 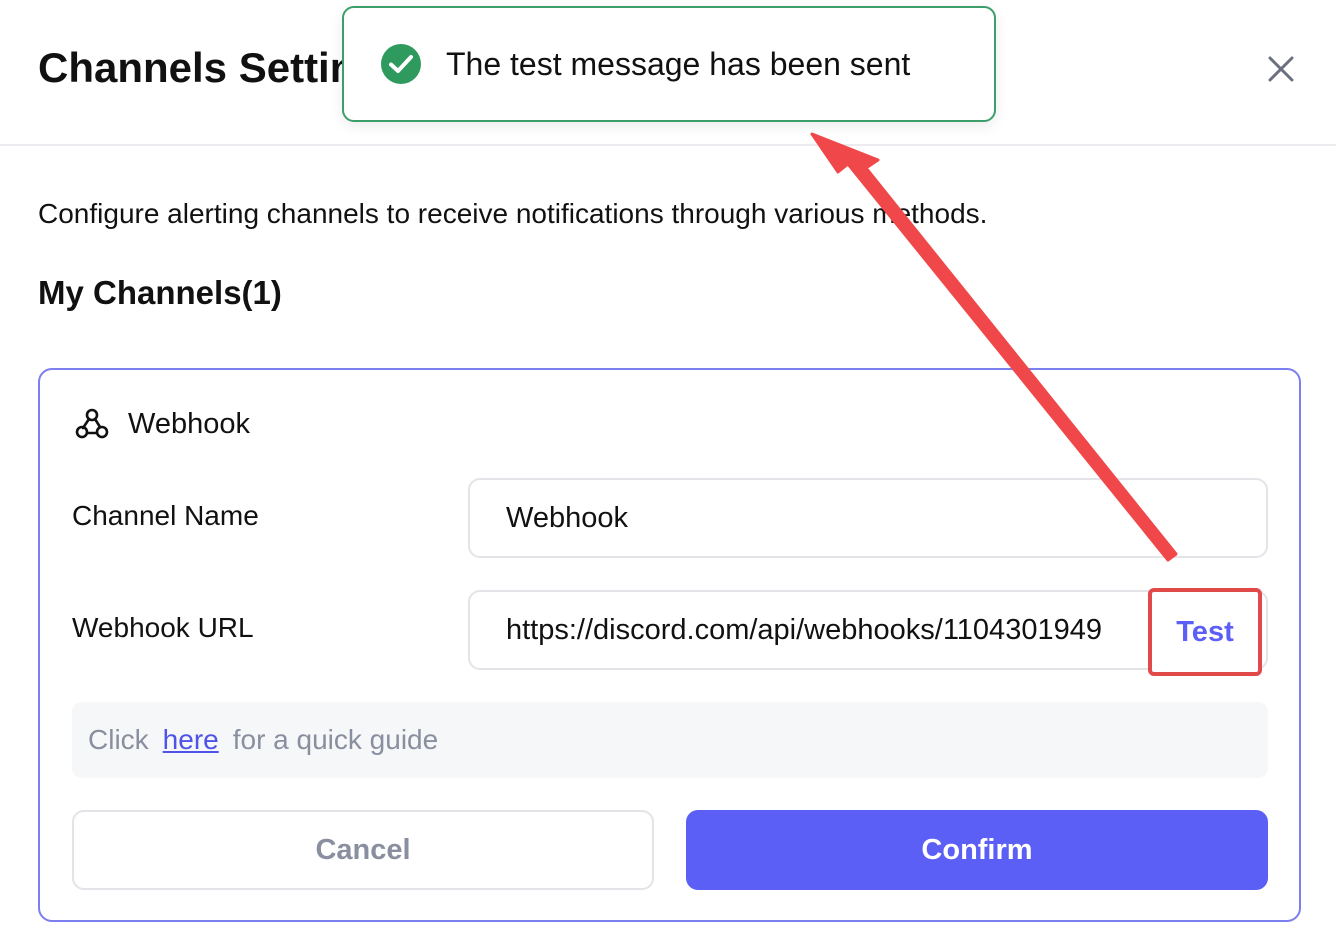 What do you see at coordinates (189, 423) in the screenshot?
I see `channel-type-label: Webhook` at bounding box center [189, 423].